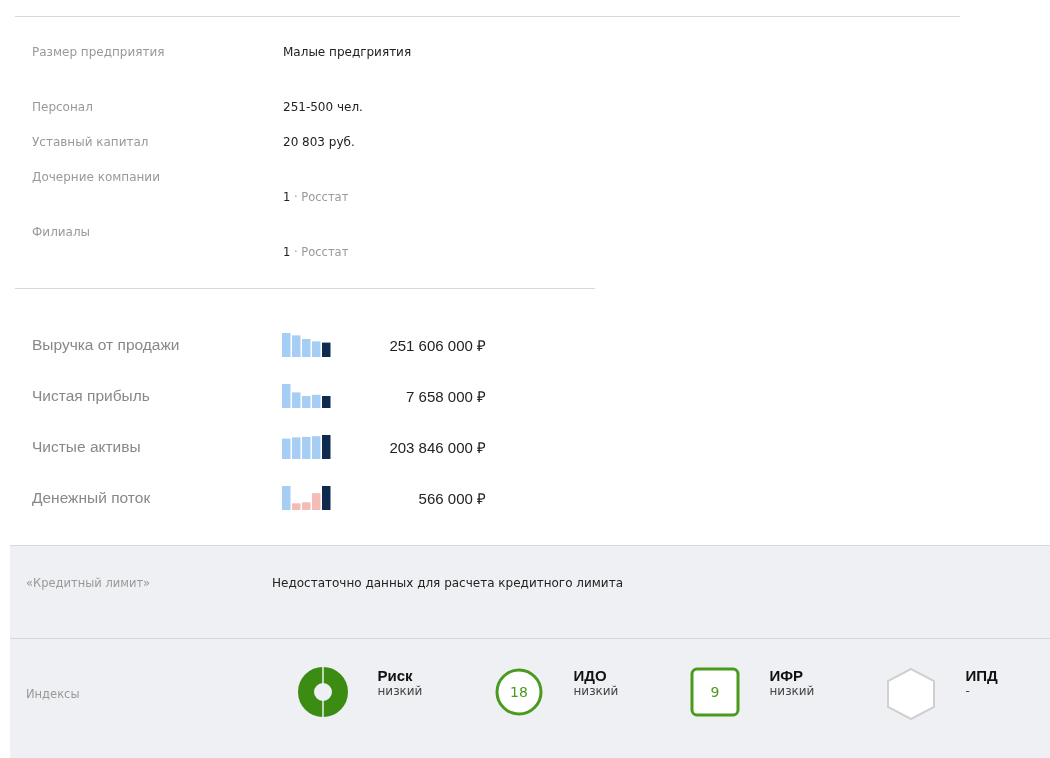 Image resolution: width=1050 pixels, height=758 pixels. Describe the element at coordinates (99, 53) in the screenshot. I see `field-label: Размер предприятия` at that location.